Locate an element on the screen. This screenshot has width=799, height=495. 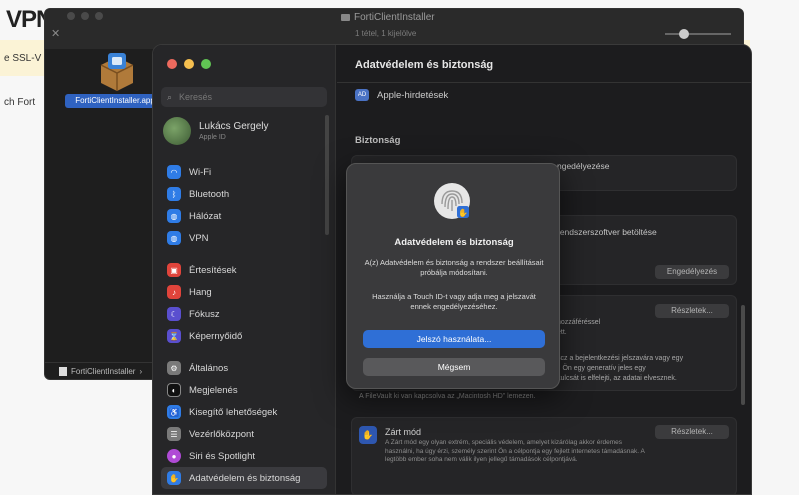
finder-title: FortiClientInstaller is located at coordinates (388, 17).